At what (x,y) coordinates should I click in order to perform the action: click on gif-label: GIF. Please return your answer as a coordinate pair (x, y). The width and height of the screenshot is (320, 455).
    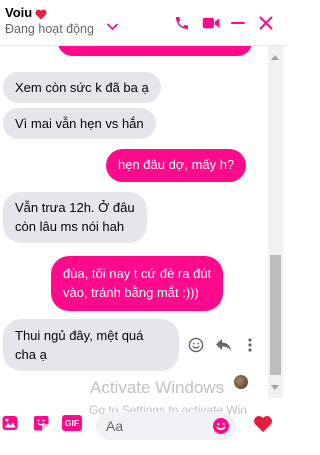
    Looking at the image, I should click on (72, 423).